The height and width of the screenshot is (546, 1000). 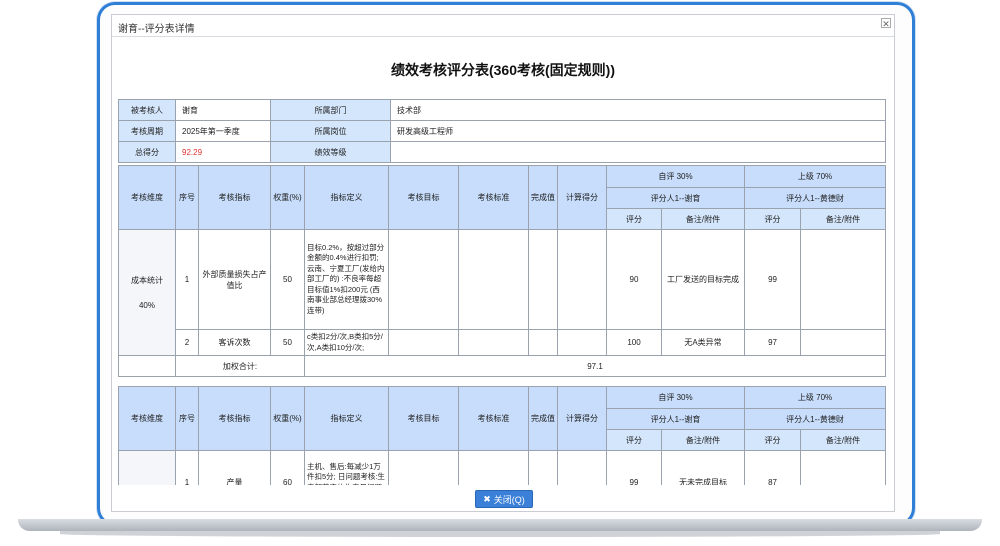 What do you see at coordinates (147, 131) in the screenshot?
I see `info-label: 考核周期` at bounding box center [147, 131].